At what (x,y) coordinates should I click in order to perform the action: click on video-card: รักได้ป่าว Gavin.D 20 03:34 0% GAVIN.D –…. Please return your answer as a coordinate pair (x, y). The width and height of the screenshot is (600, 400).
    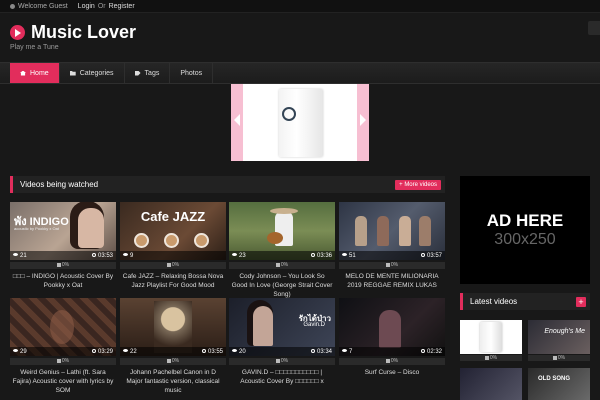
    Looking at the image, I should click on (282, 342).